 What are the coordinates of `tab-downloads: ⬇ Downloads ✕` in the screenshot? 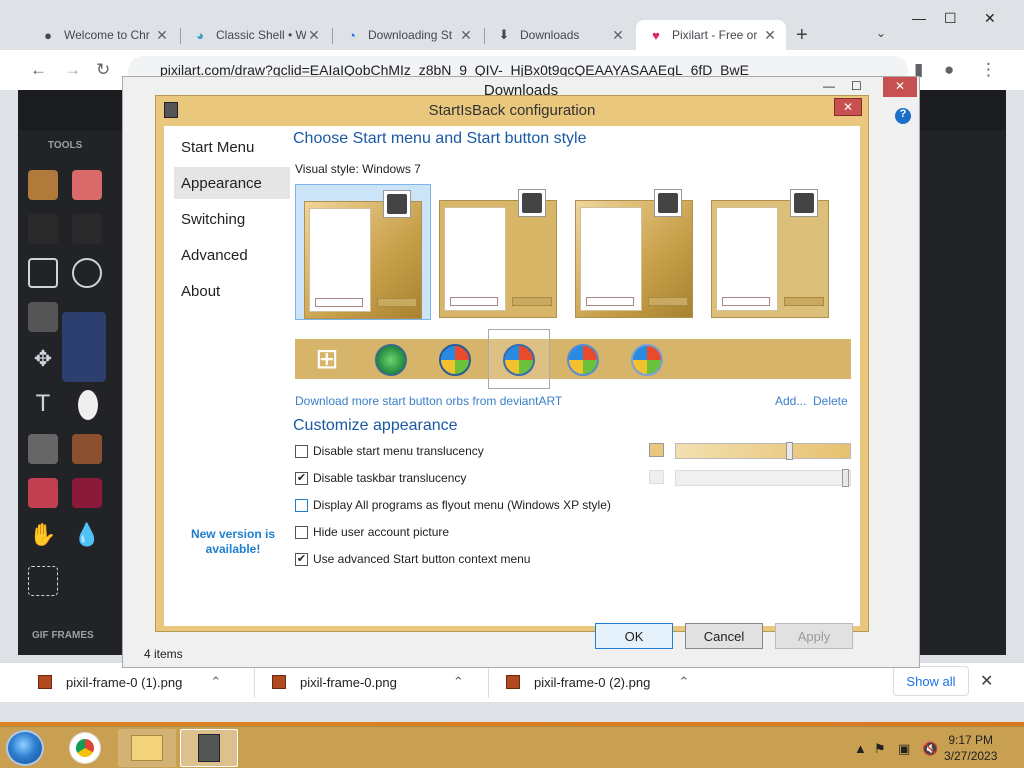 It's located at (559, 35).